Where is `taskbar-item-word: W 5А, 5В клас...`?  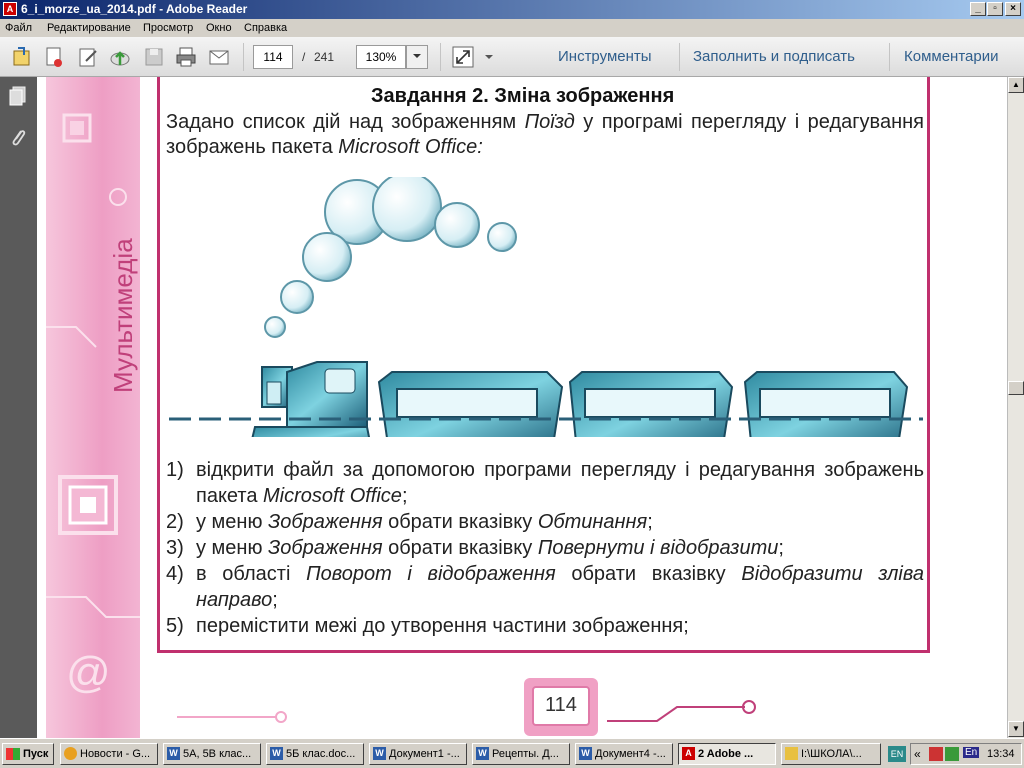
taskbar-item-word: W 5А, 5В клас... is located at coordinates (212, 754).